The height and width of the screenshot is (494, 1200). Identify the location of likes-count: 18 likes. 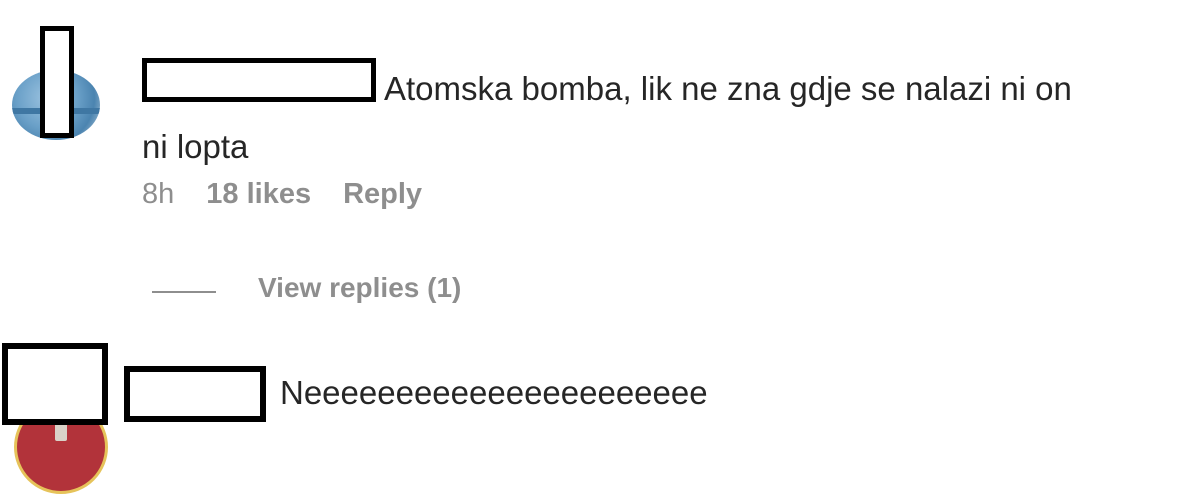
(258, 194).